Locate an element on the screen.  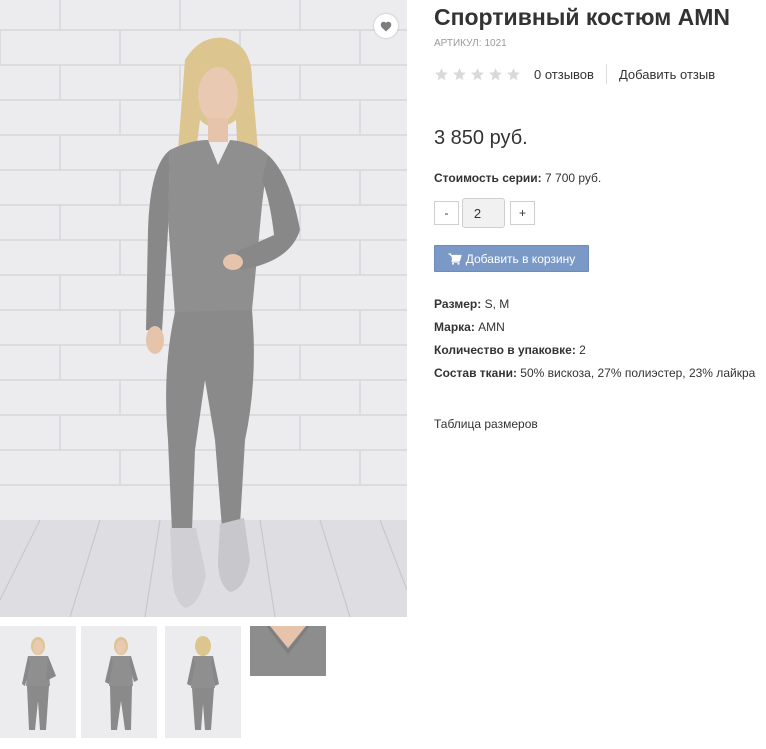
quantity-decrement-button: - is located at coordinates (446, 213).